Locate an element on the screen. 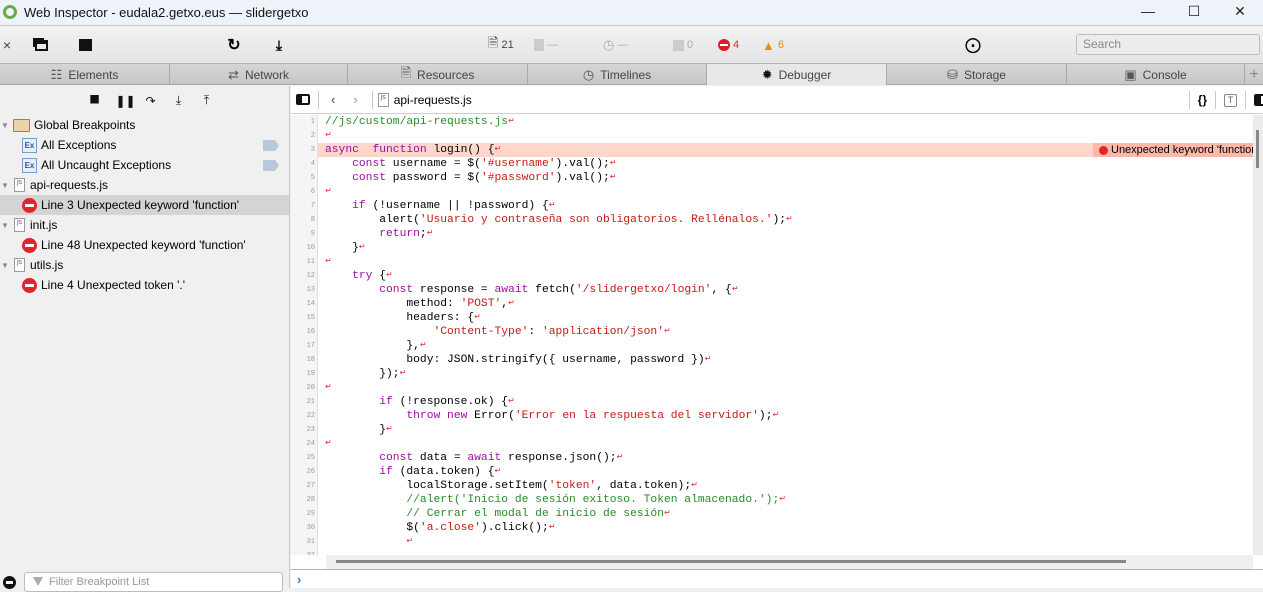 This screenshot has width=1263, height=592. pause-icon: ❚❚ is located at coordinates (126, 101).